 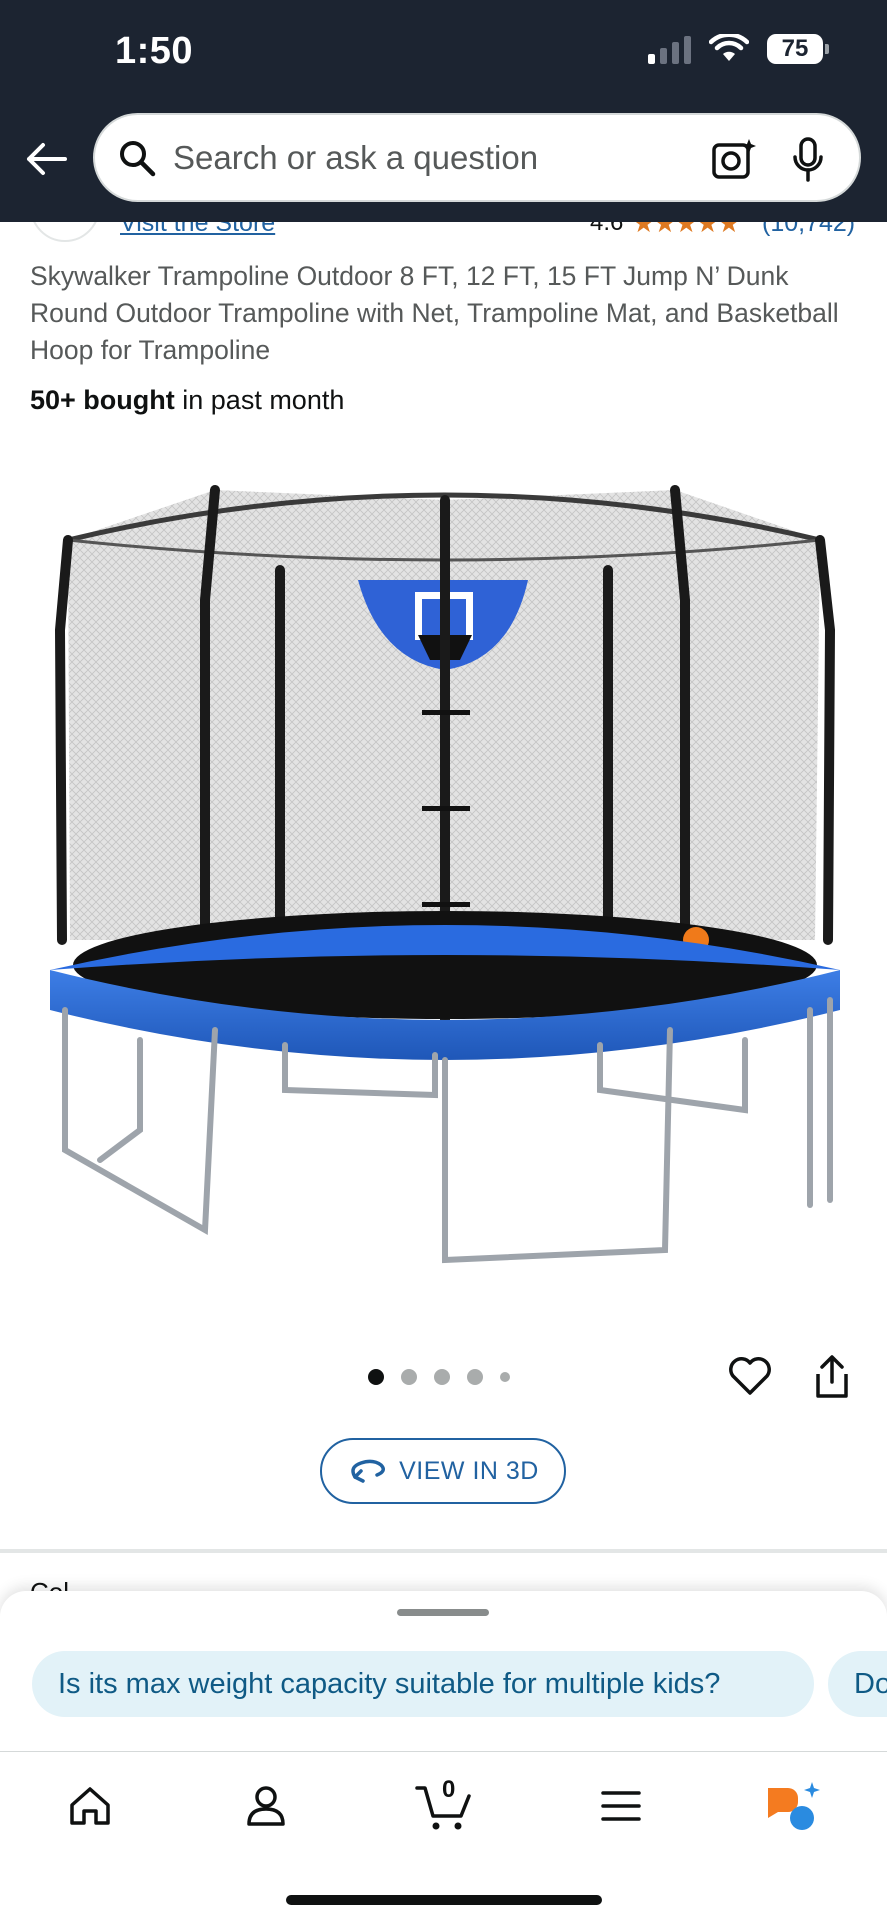 I want to click on signal-icon, so click(x=669, y=49).